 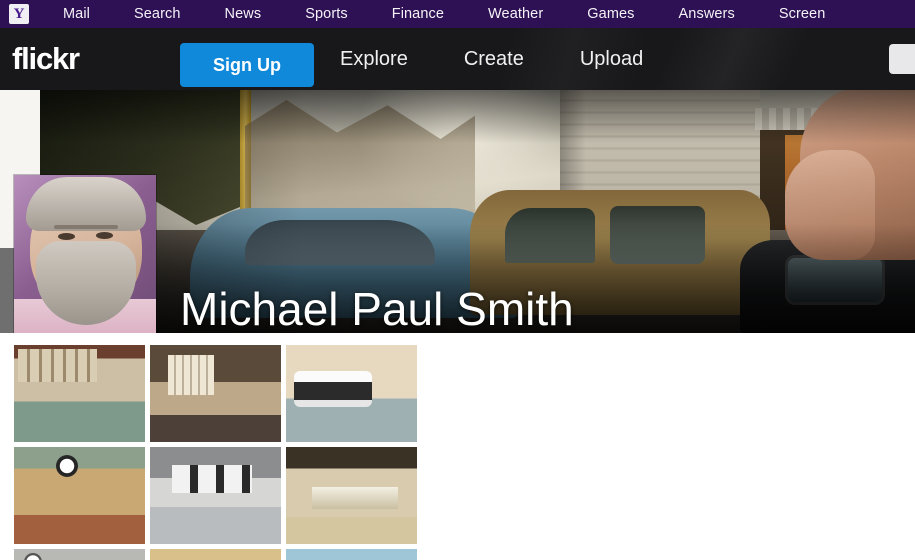 I want to click on yahoo-nav-search: Search, so click(x=157, y=14).